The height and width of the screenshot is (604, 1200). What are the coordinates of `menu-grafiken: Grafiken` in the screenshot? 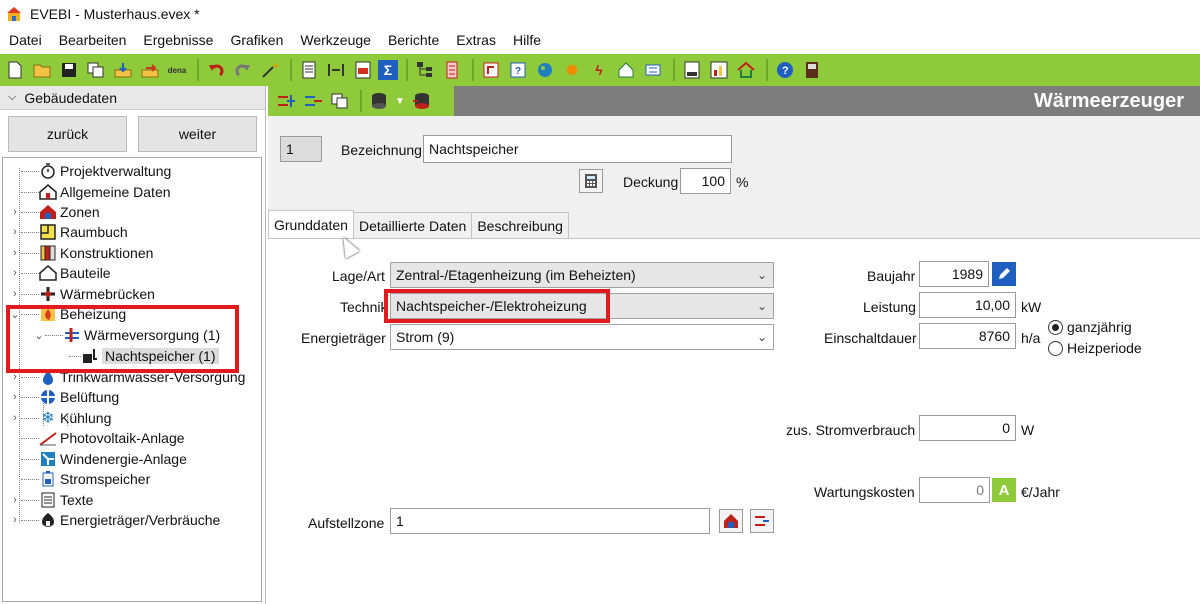 It's located at (256, 40).